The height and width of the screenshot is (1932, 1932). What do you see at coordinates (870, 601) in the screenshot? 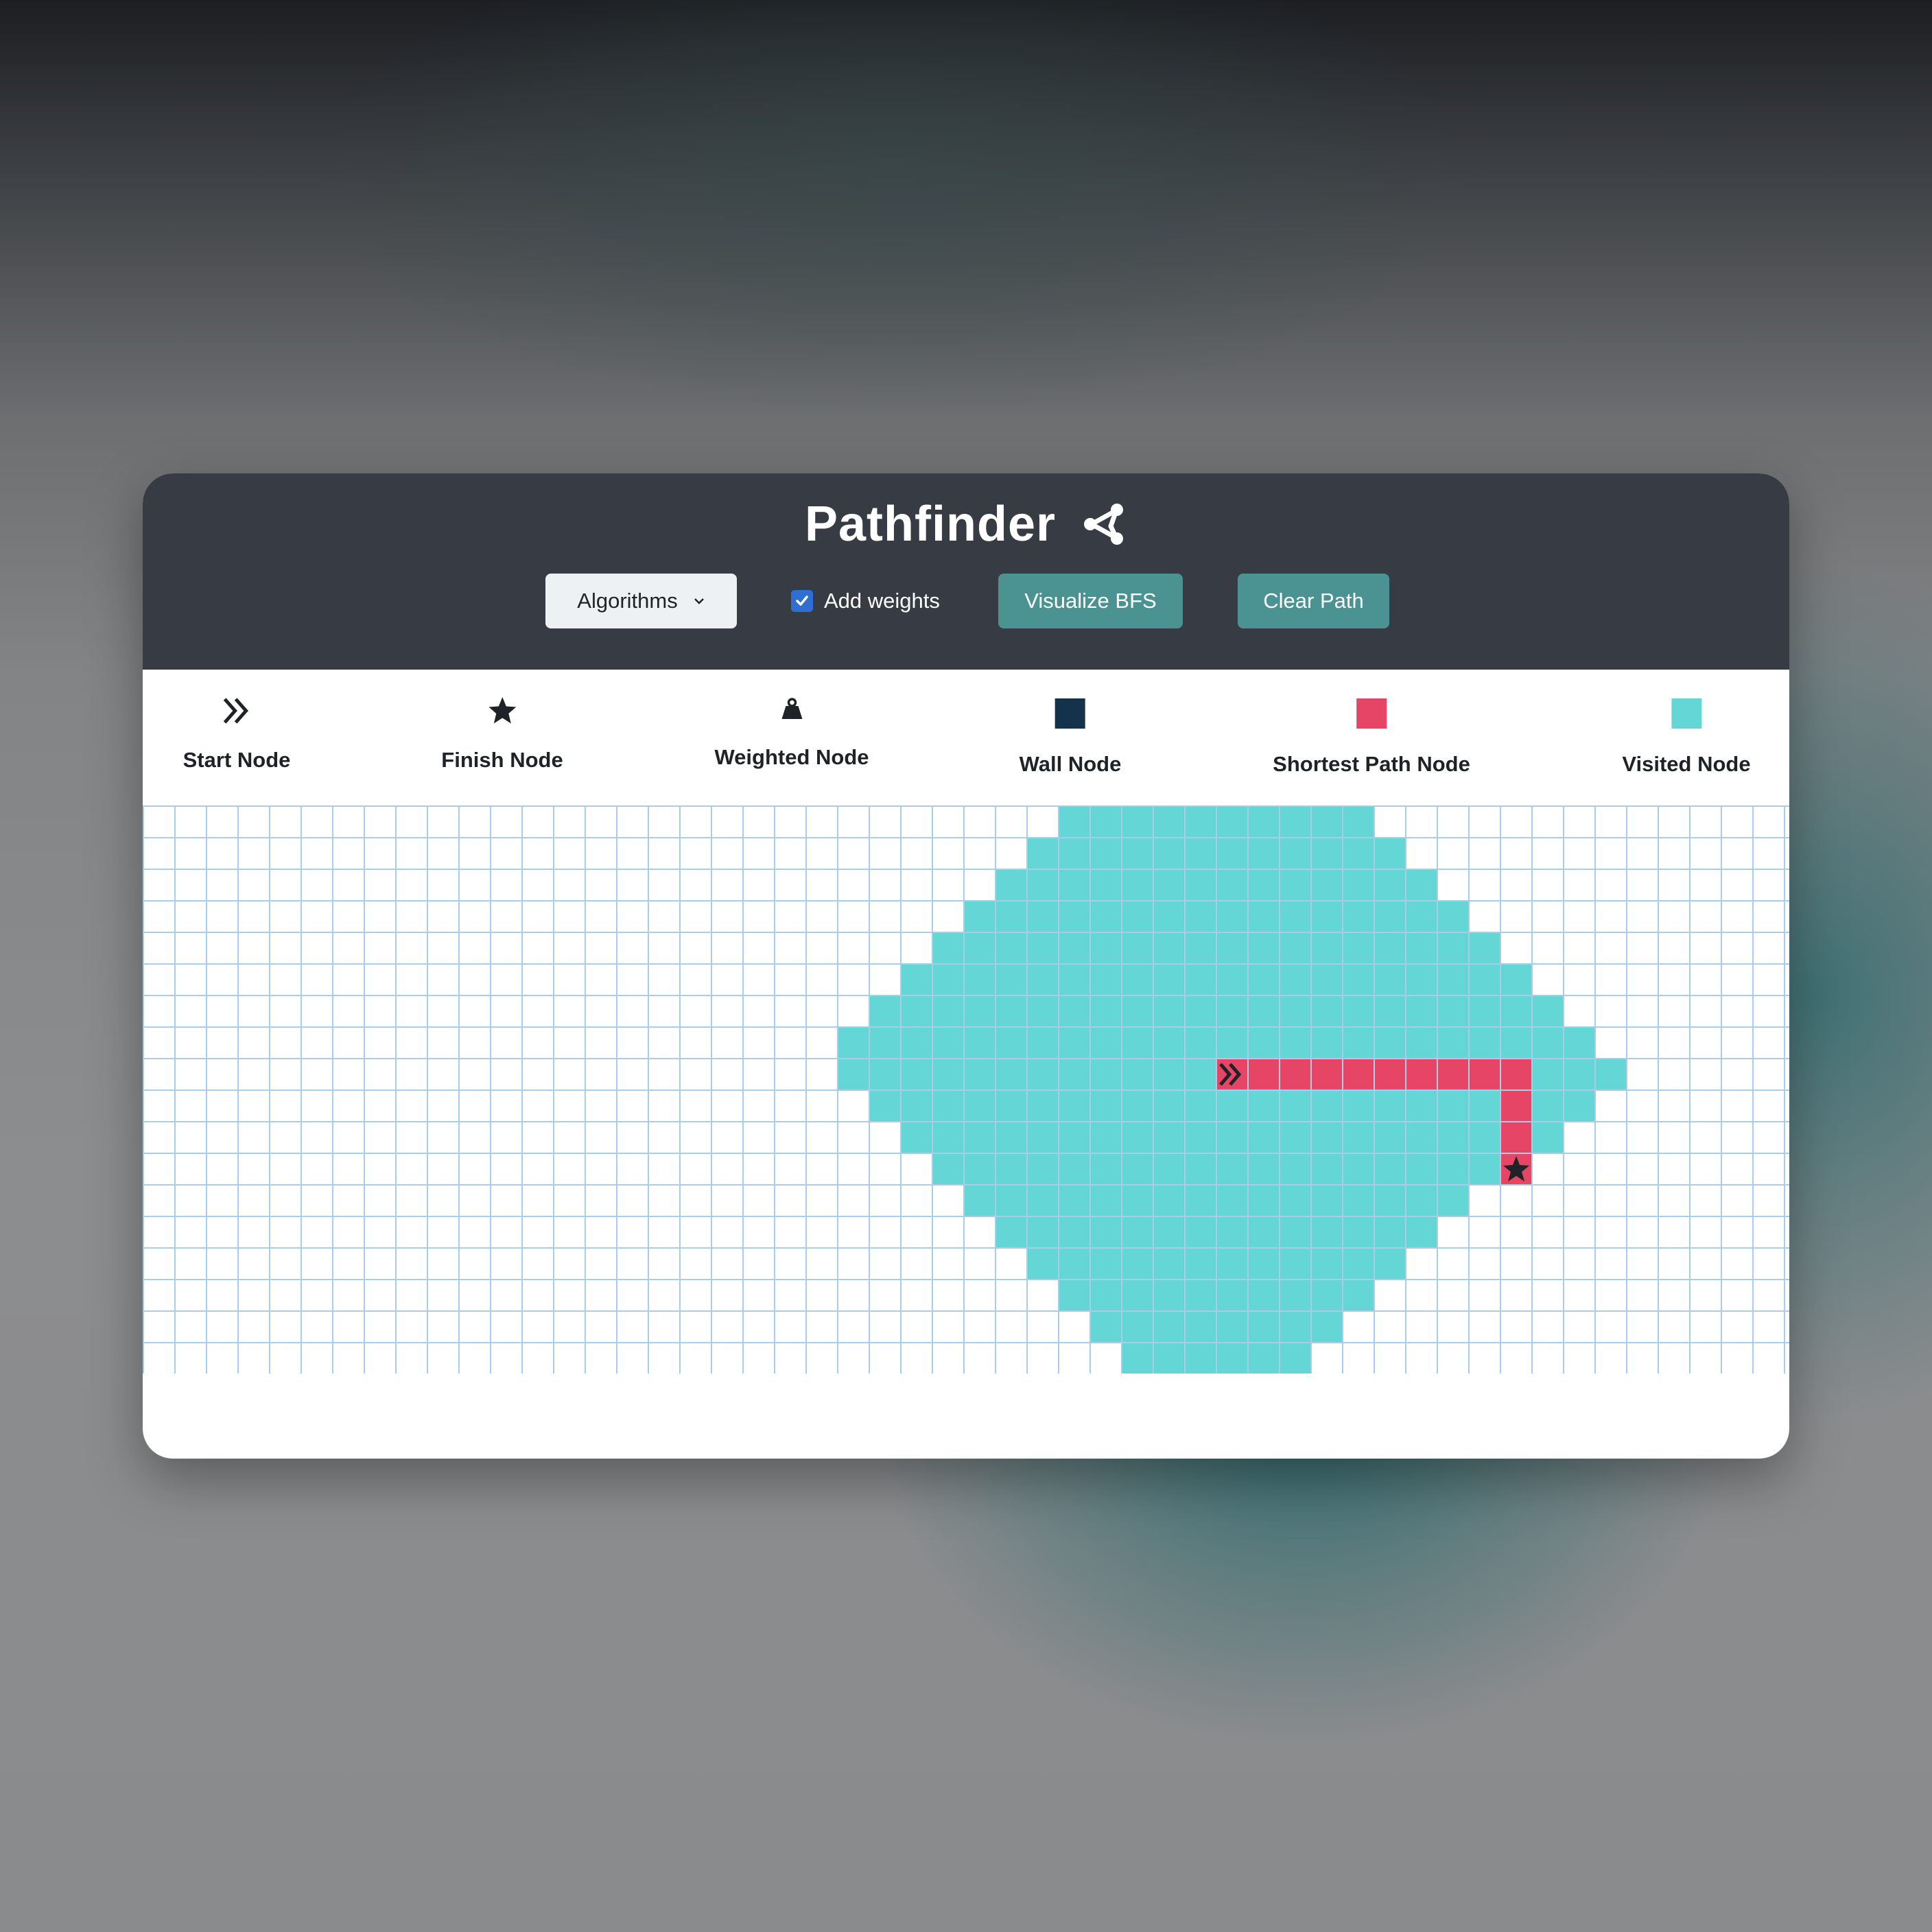
I see `add-weights-toggle: Add weights` at bounding box center [870, 601].